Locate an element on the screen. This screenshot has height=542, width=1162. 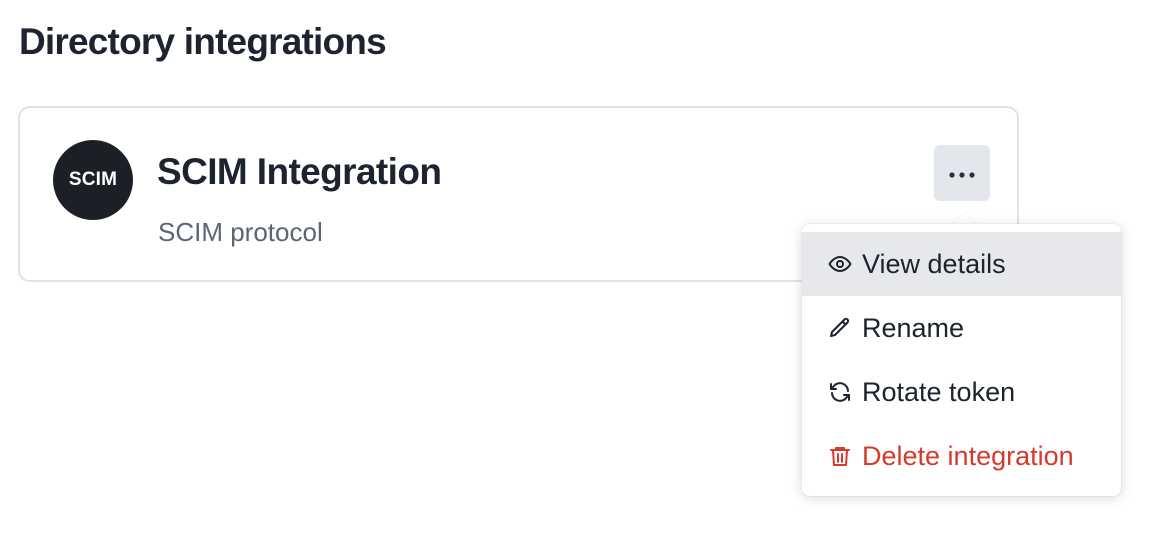
menu-item-view-details: View details is located at coordinates (961, 264).